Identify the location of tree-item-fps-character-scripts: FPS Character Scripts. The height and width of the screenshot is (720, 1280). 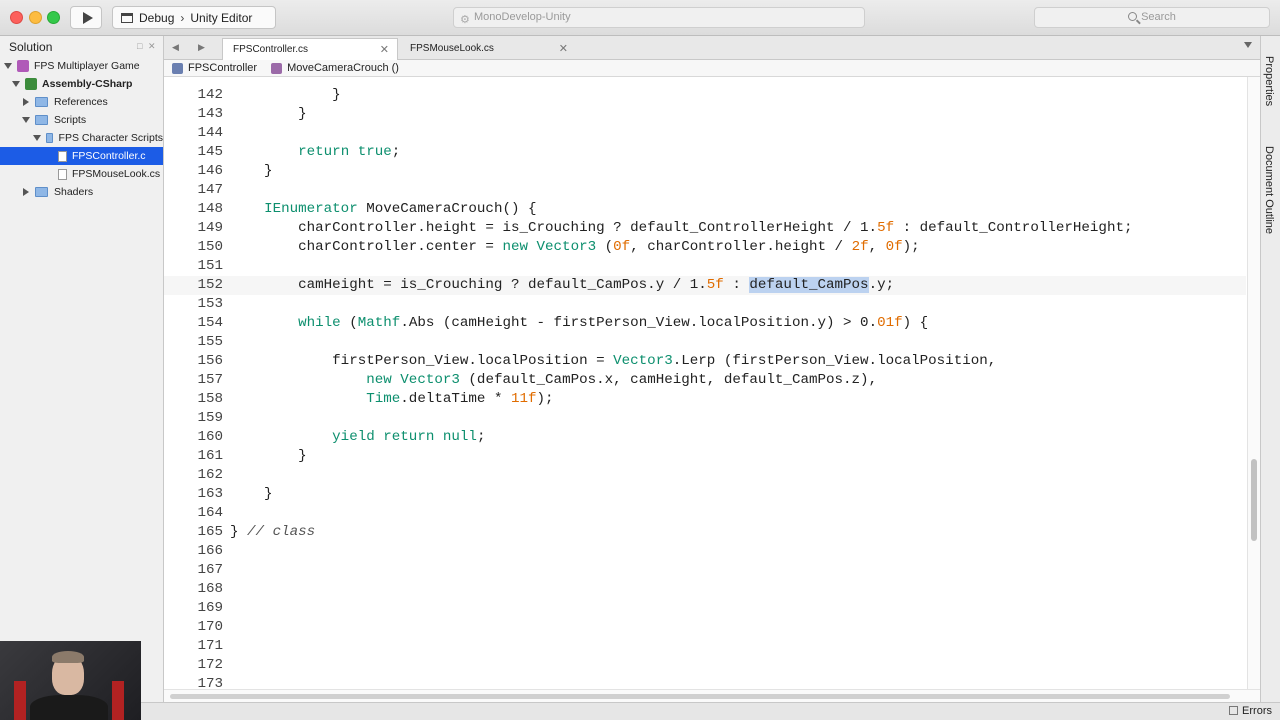
(81, 138).